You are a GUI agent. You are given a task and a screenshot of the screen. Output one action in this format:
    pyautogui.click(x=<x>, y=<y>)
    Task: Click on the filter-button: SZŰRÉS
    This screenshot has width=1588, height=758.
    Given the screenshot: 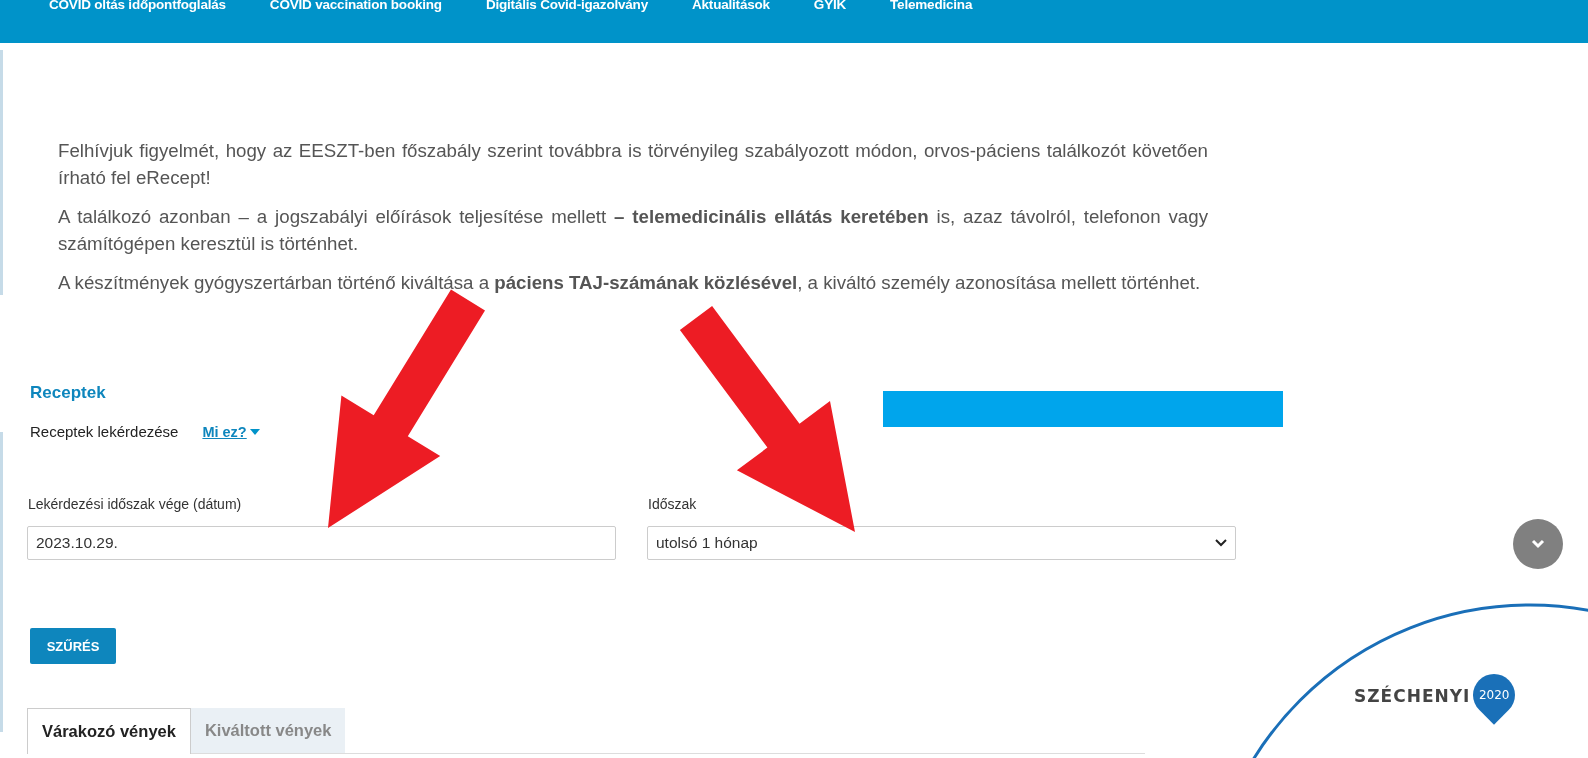 What is the action you would take?
    pyautogui.click(x=73, y=646)
    